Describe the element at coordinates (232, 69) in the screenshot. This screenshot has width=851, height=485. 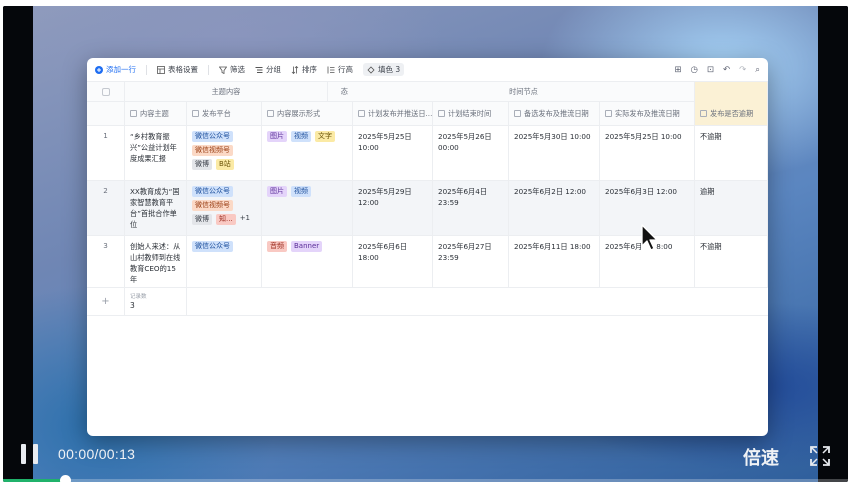
I see `filter-button: 筛选` at that location.